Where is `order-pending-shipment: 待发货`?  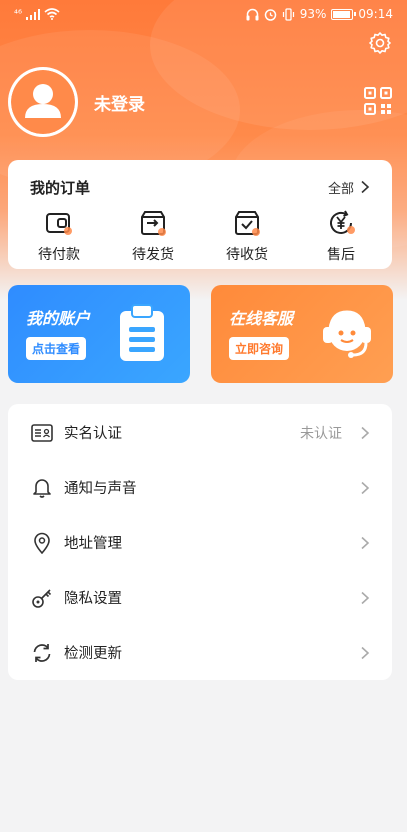
order-pending-shipment: 待发货 is located at coordinates (153, 236).